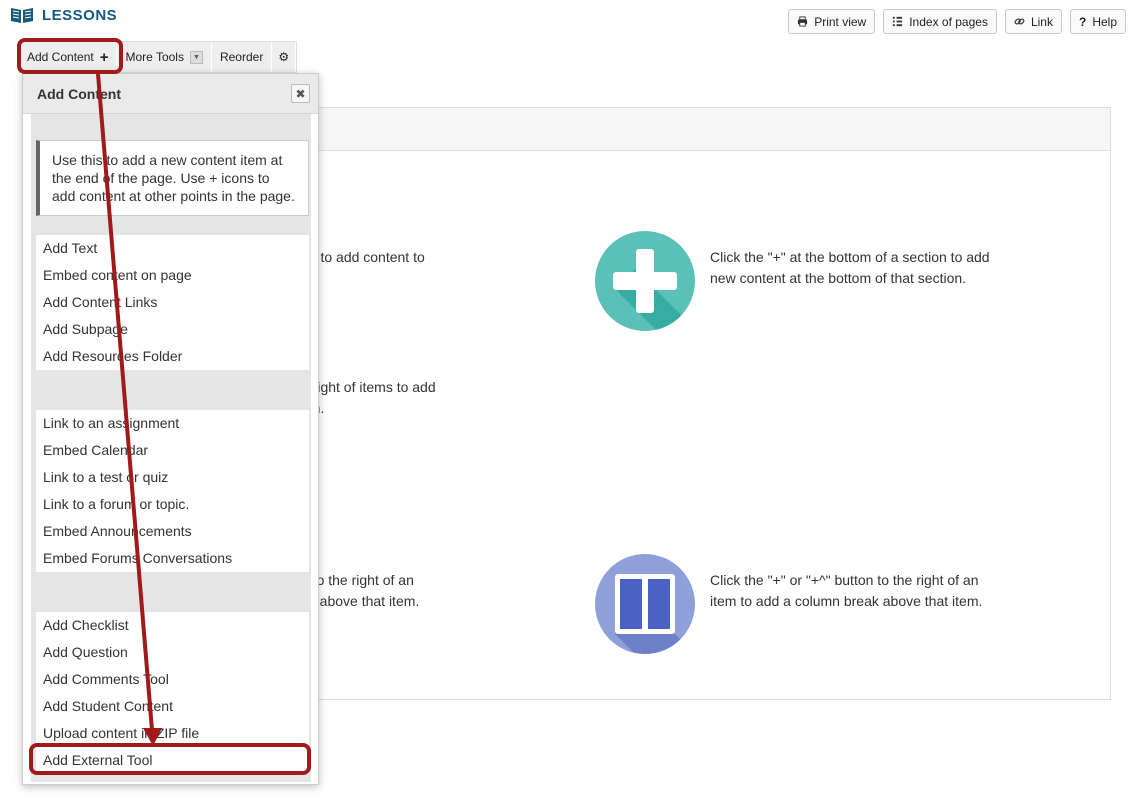  I want to click on reorder-button: Reorder, so click(242, 57).